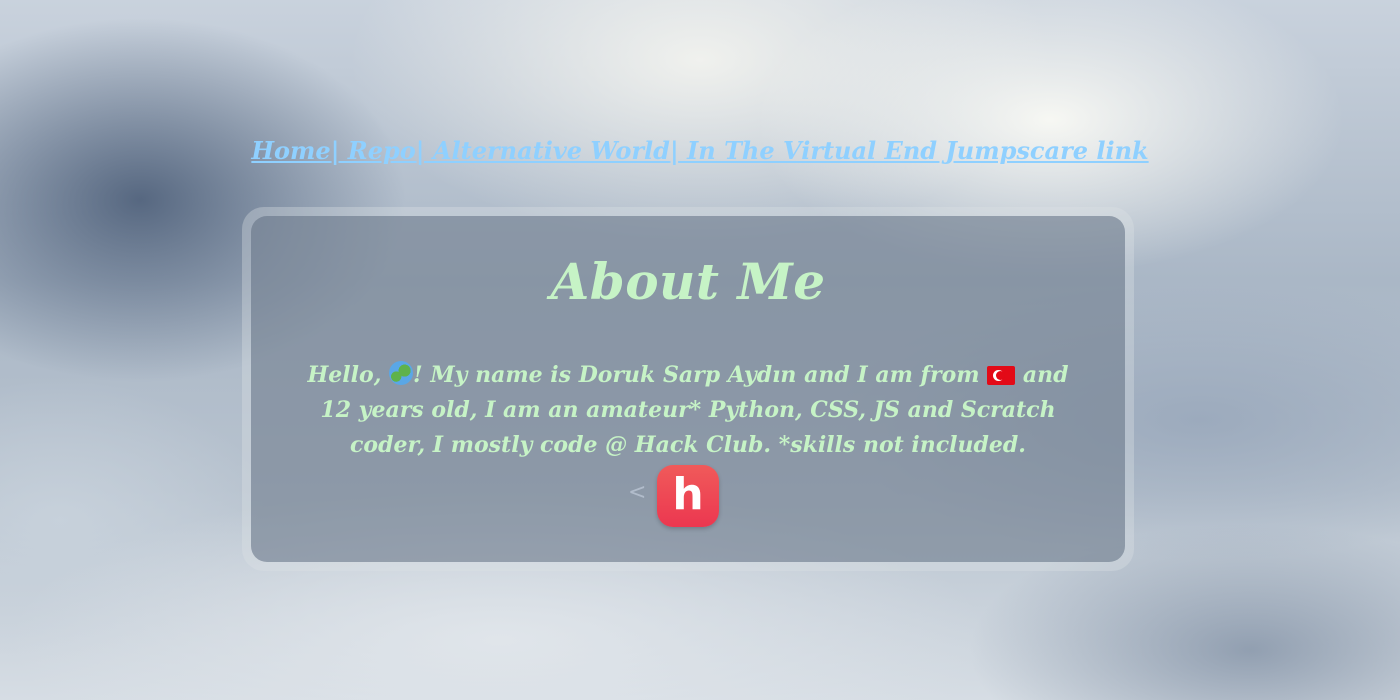 The height and width of the screenshot is (700, 1400). I want to click on nav-link-home: Home, so click(290, 150).